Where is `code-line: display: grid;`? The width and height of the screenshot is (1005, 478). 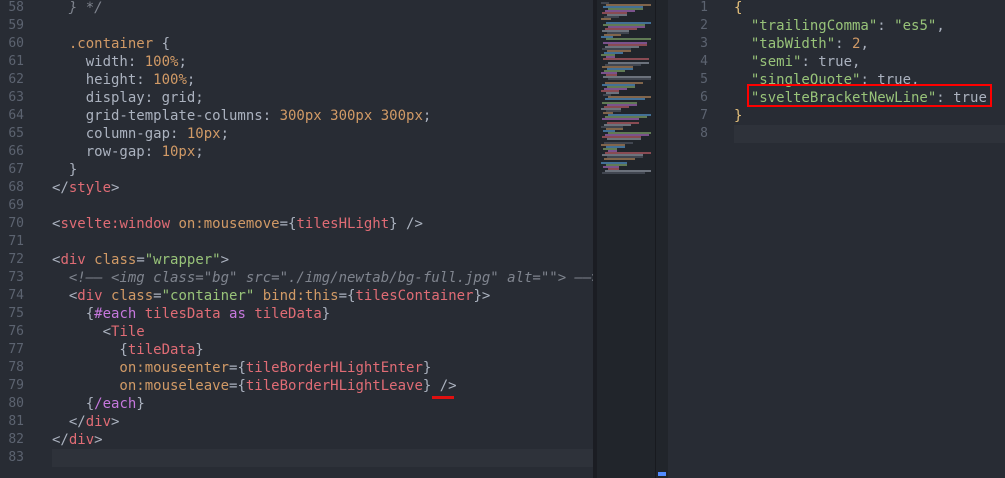 code-line: display: grid; is located at coordinates (322, 98).